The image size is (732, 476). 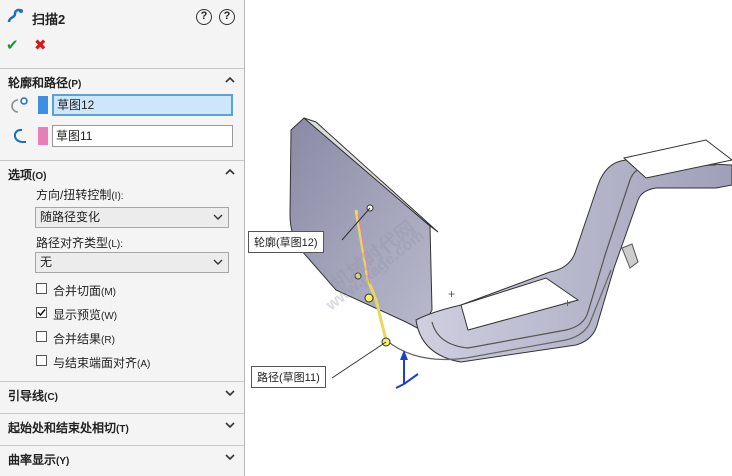 I want to click on profile-selection-row: 草图12, so click(x=122, y=105).